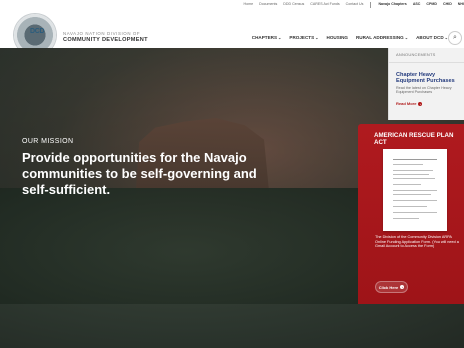 This screenshot has height=348, width=464. What do you see at coordinates (48, 141) in the screenshot?
I see `mission-kicker: OUR MISSION` at bounding box center [48, 141].